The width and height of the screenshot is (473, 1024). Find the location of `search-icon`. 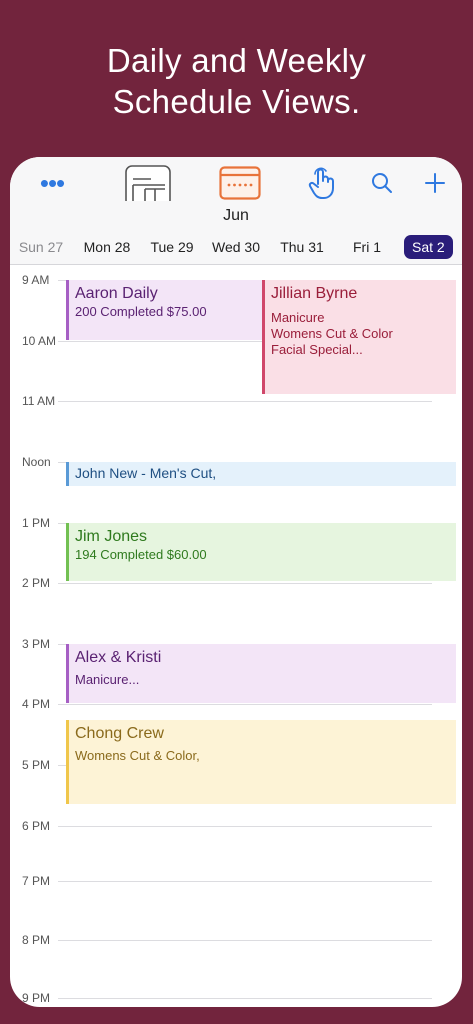

search-icon is located at coordinates (382, 183).